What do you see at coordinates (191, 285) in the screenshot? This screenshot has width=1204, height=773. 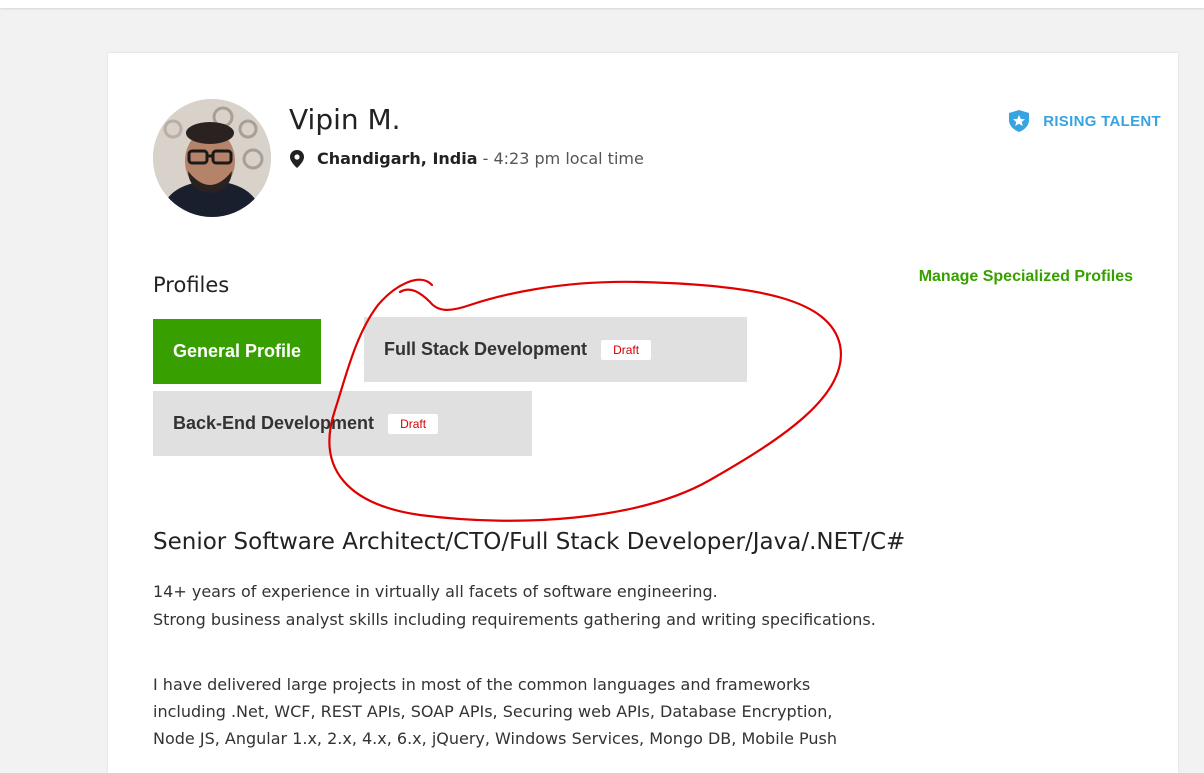 I see `profiles-heading: Profiles` at bounding box center [191, 285].